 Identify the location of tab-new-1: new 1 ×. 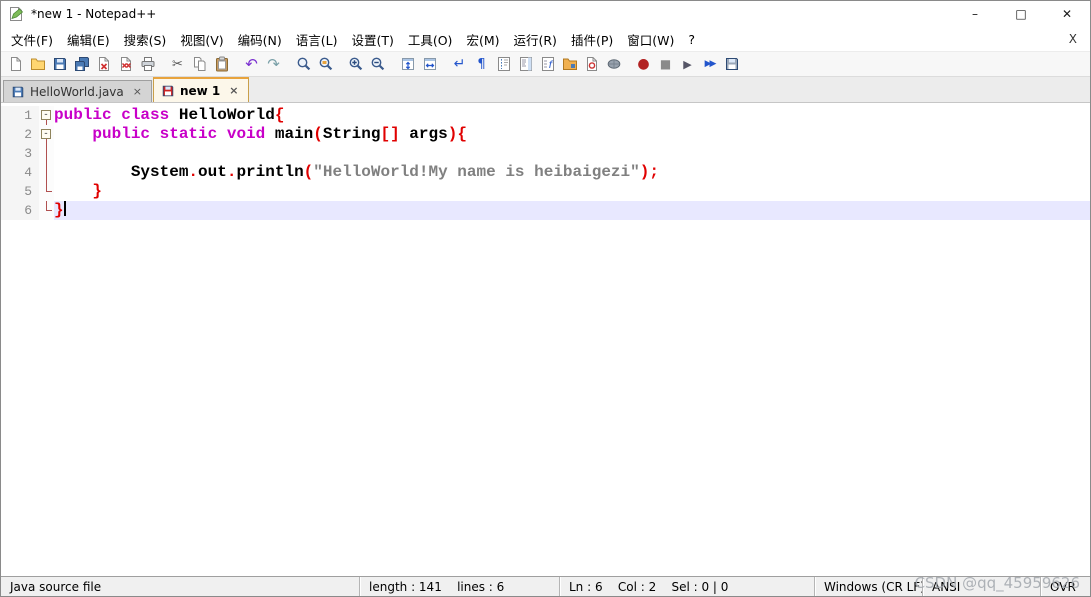
(200, 89).